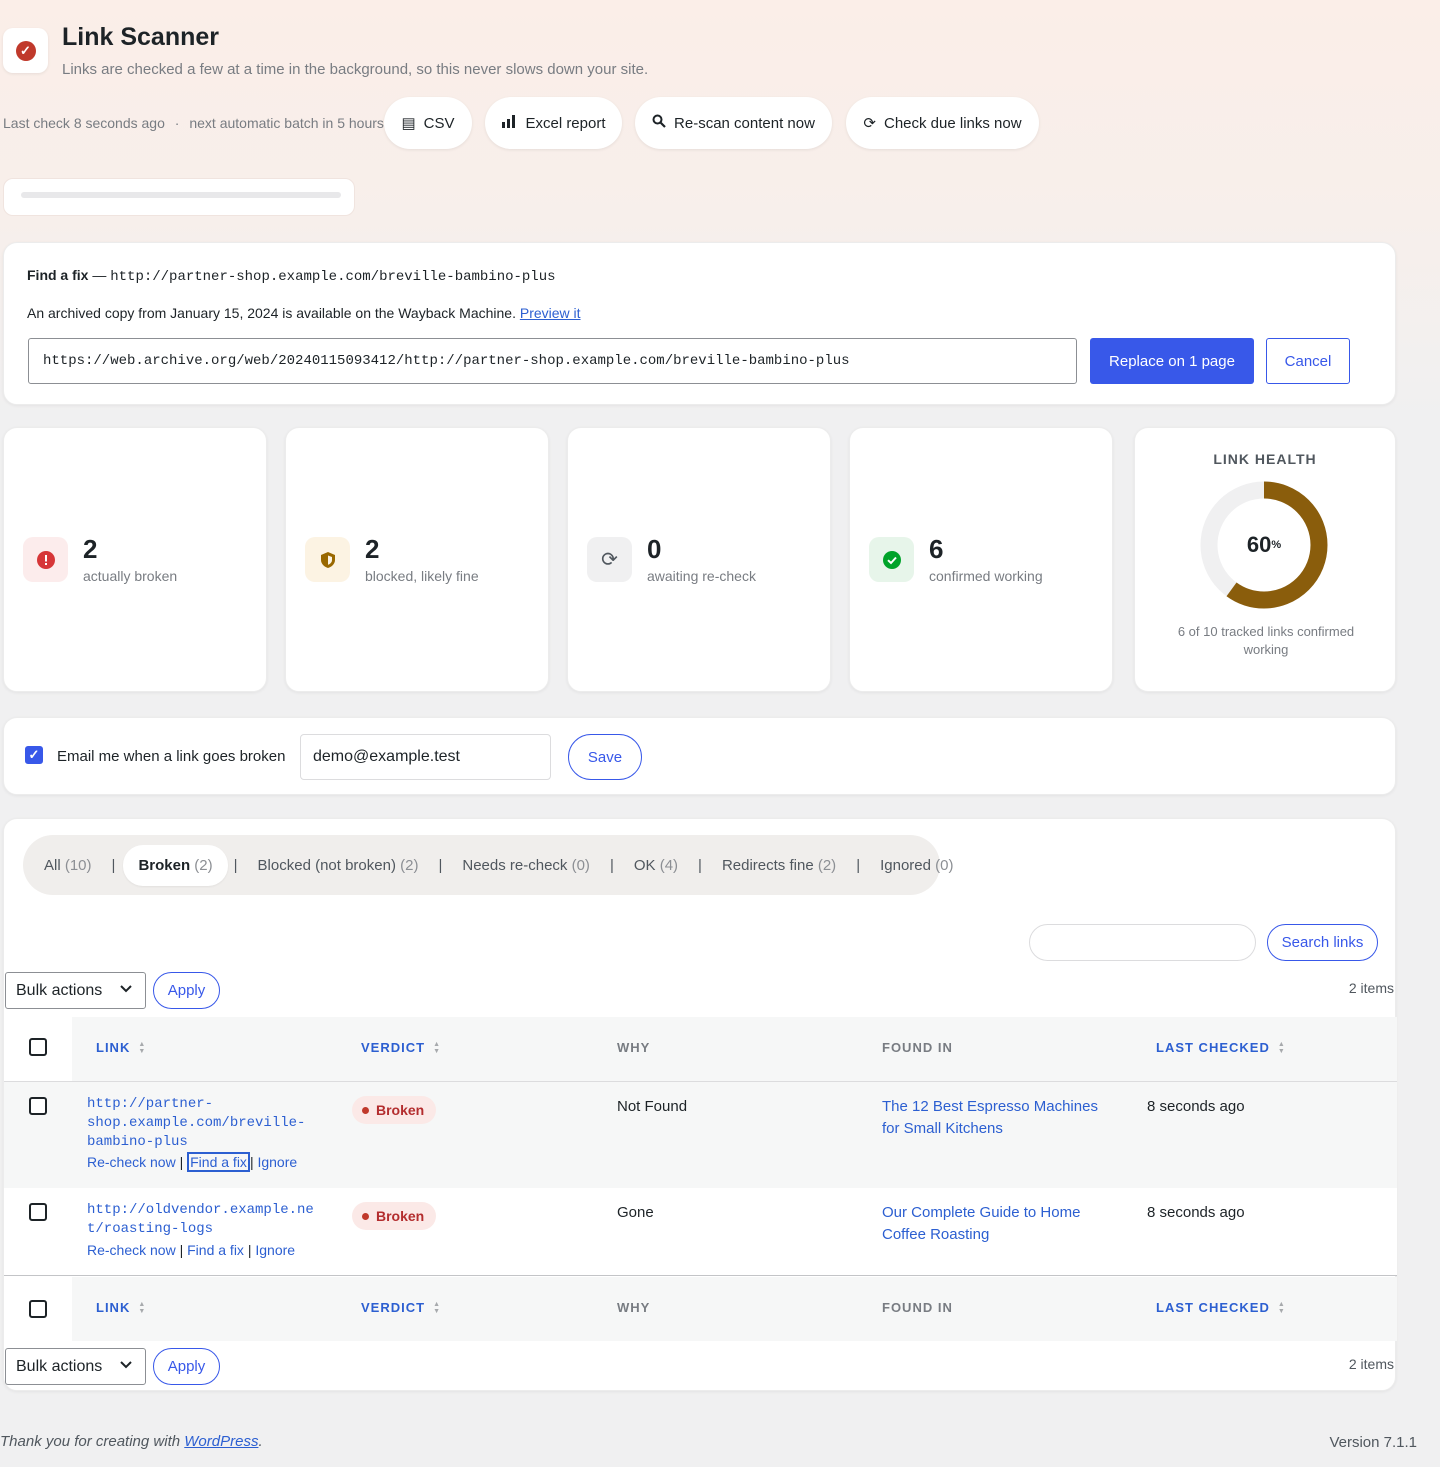  Describe the element at coordinates (221, 1441) in the screenshot. I see `wordpress-link: WordPress` at that location.